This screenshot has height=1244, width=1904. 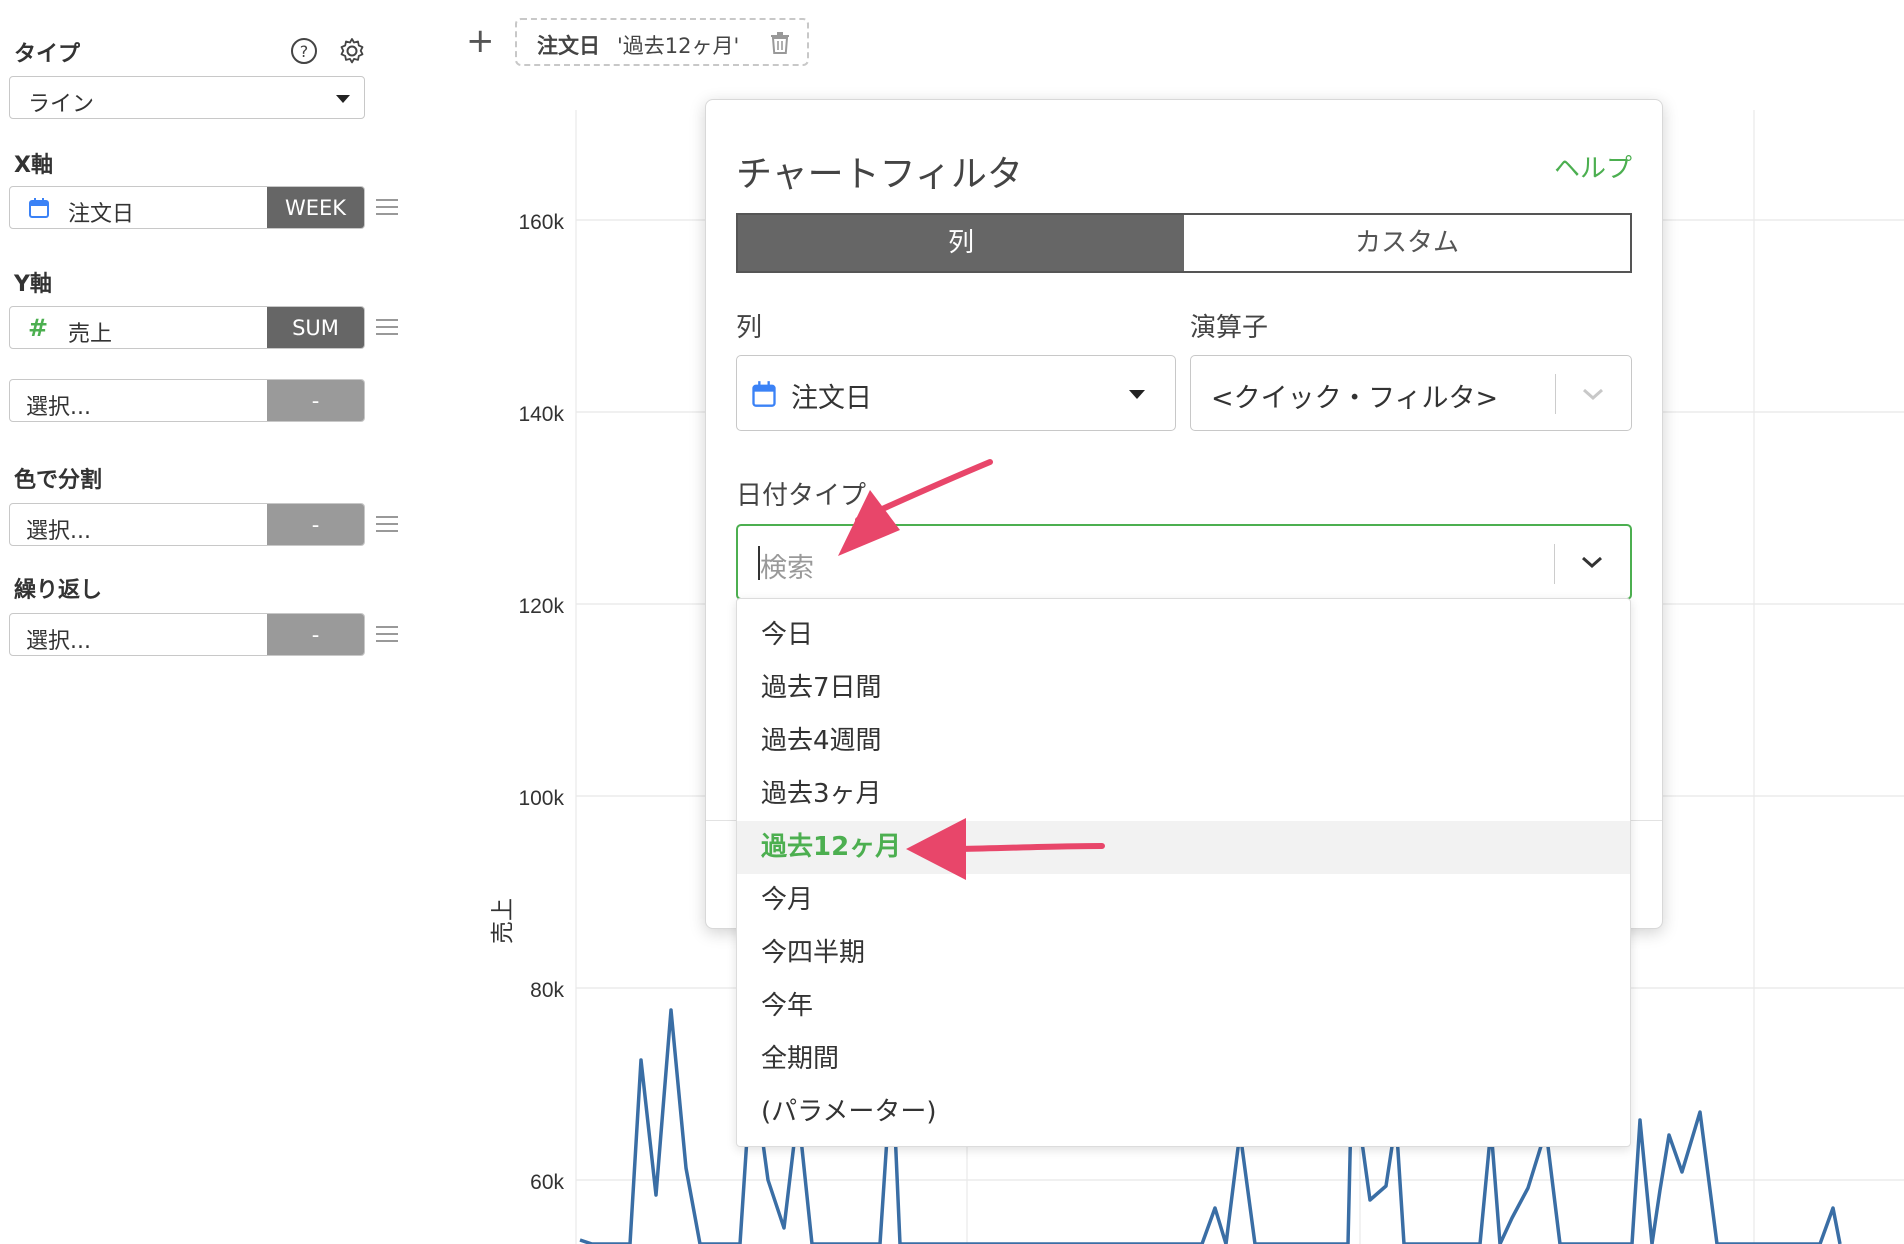 What do you see at coordinates (541, 798) in the screenshot?
I see `y-tick-label: 100k` at bounding box center [541, 798].